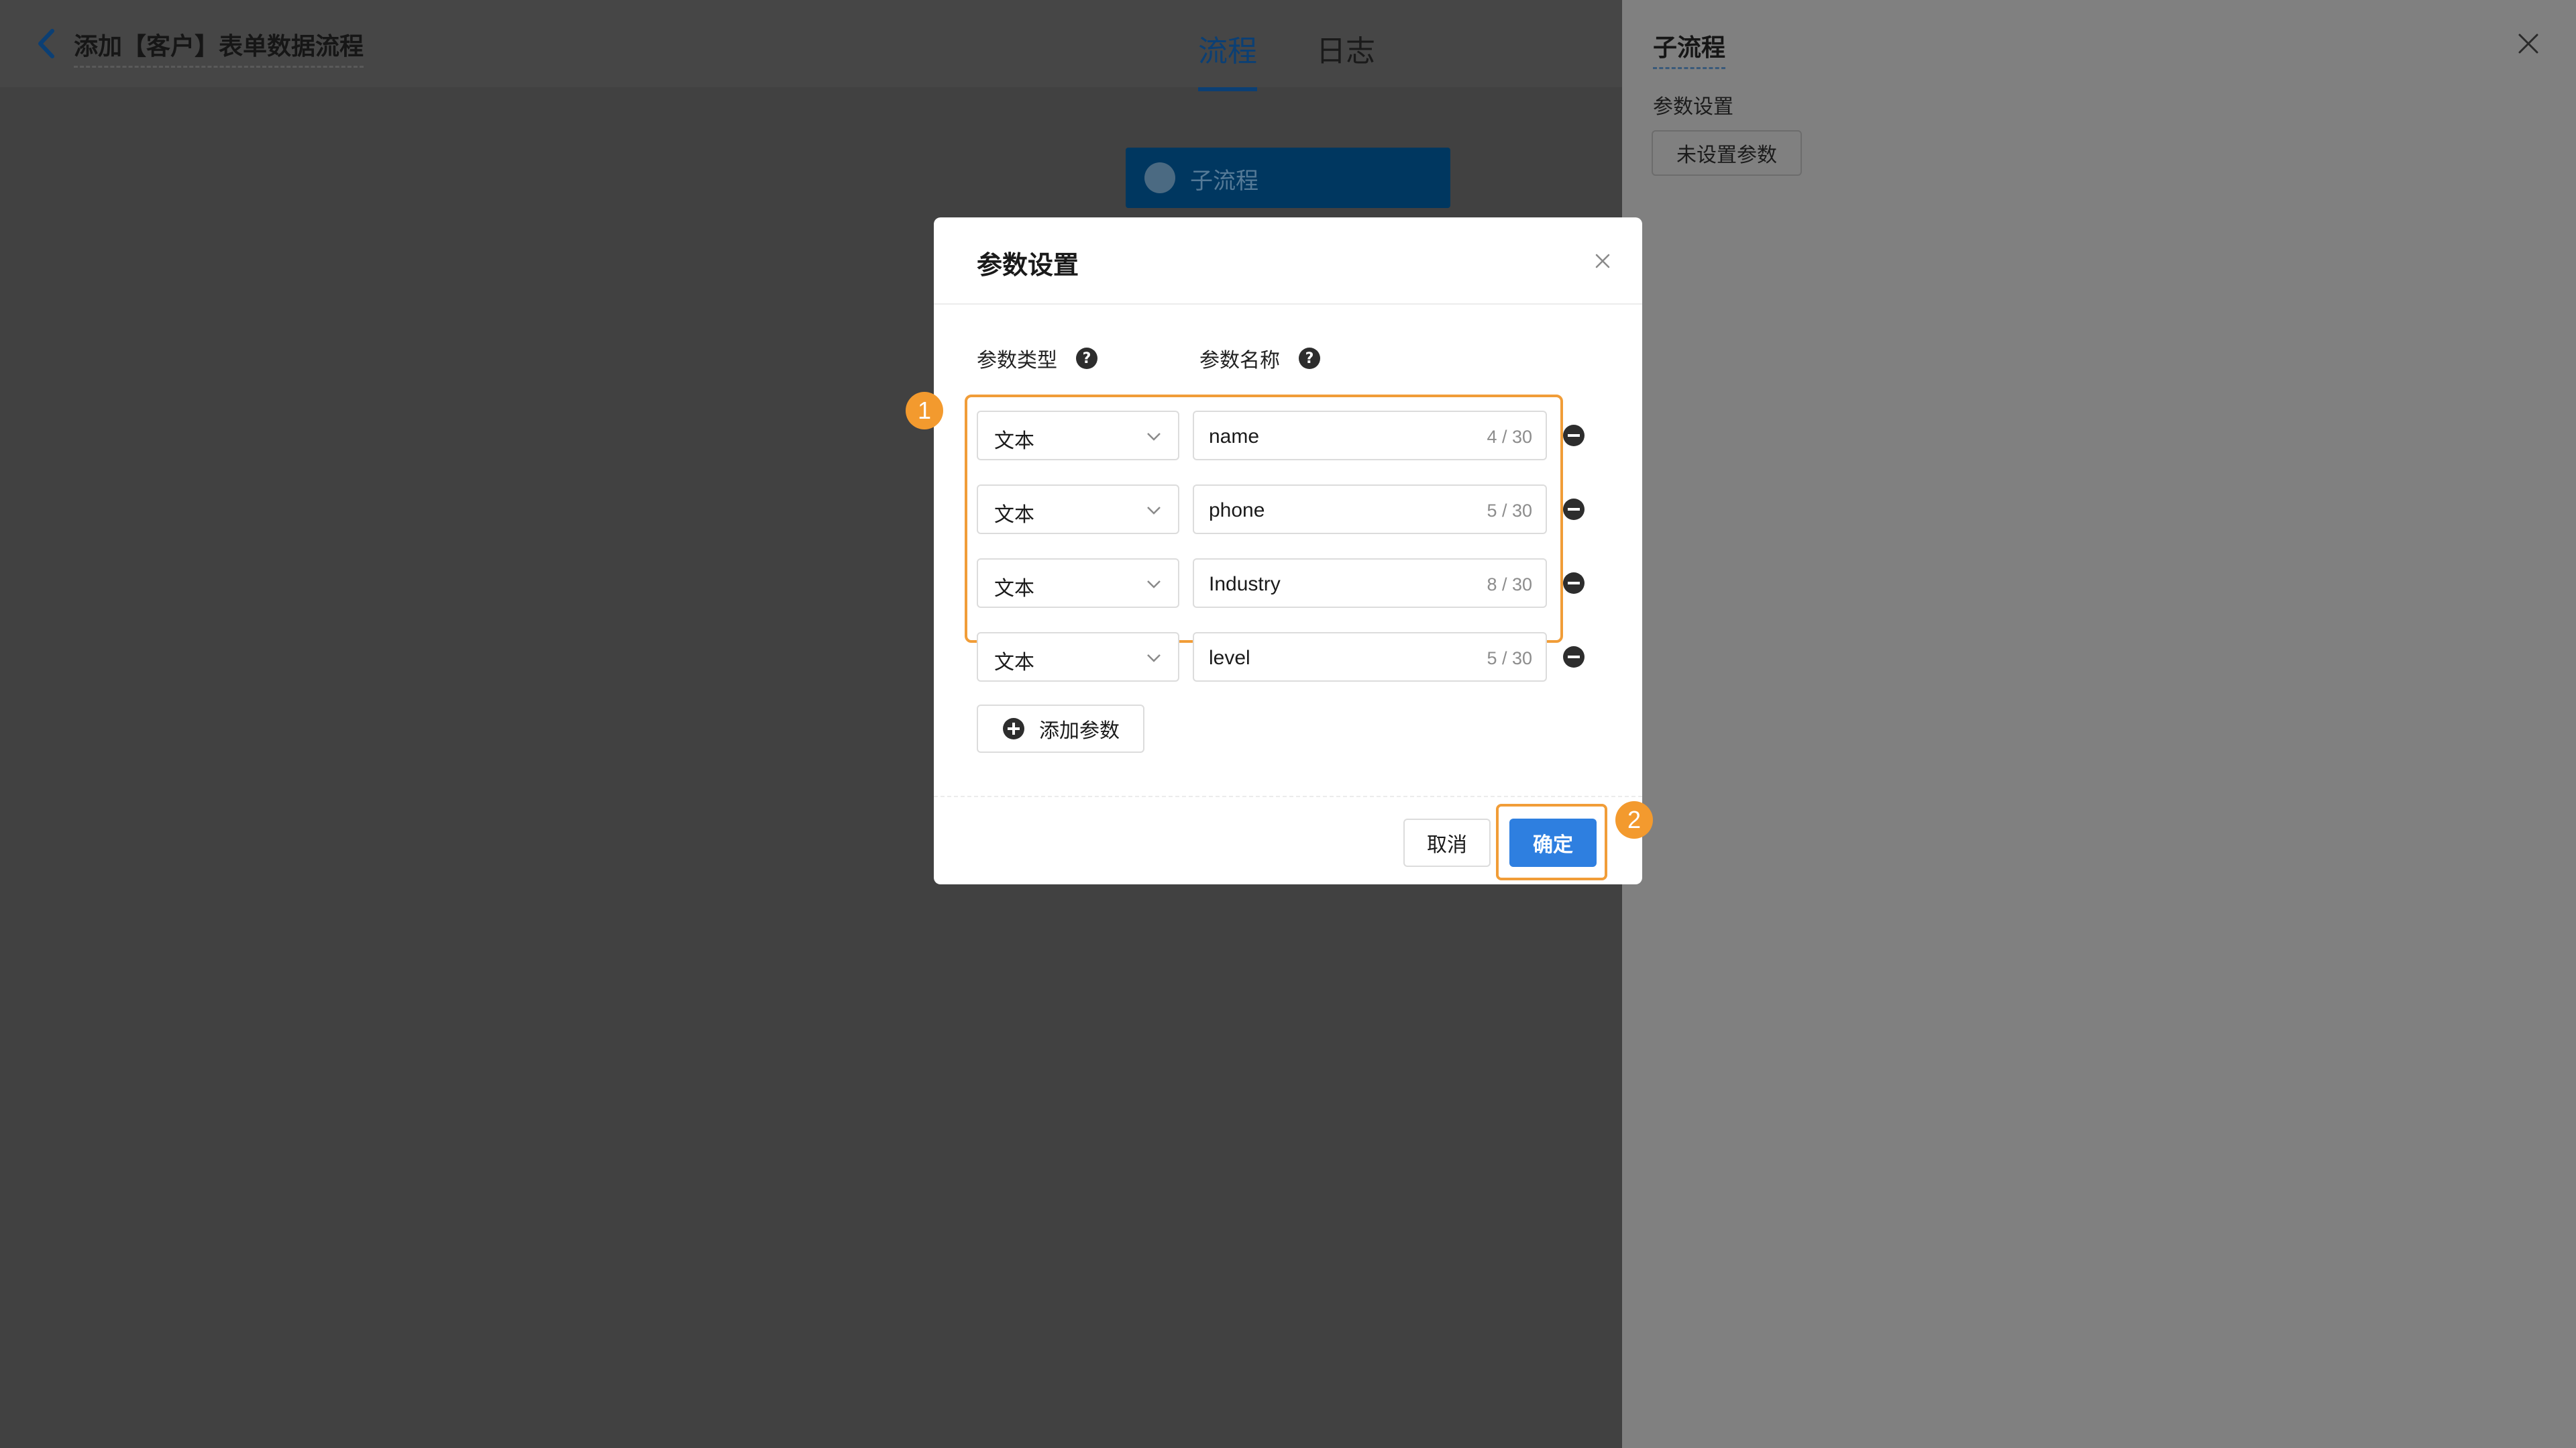 The width and height of the screenshot is (2576, 1448). What do you see at coordinates (1288, 261) in the screenshot?
I see `modal-header: 参数设置` at bounding box center [1288, 261].